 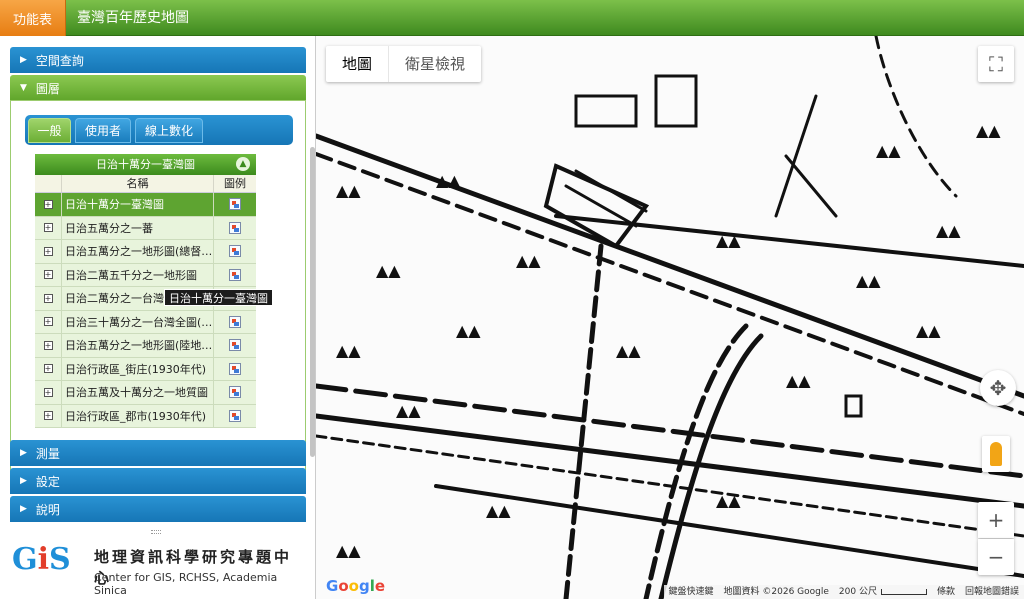 What do you see at coordinates (156, 532) in the screenshot?
I see `resize-grip-icon` at bounding box center [156, 532].